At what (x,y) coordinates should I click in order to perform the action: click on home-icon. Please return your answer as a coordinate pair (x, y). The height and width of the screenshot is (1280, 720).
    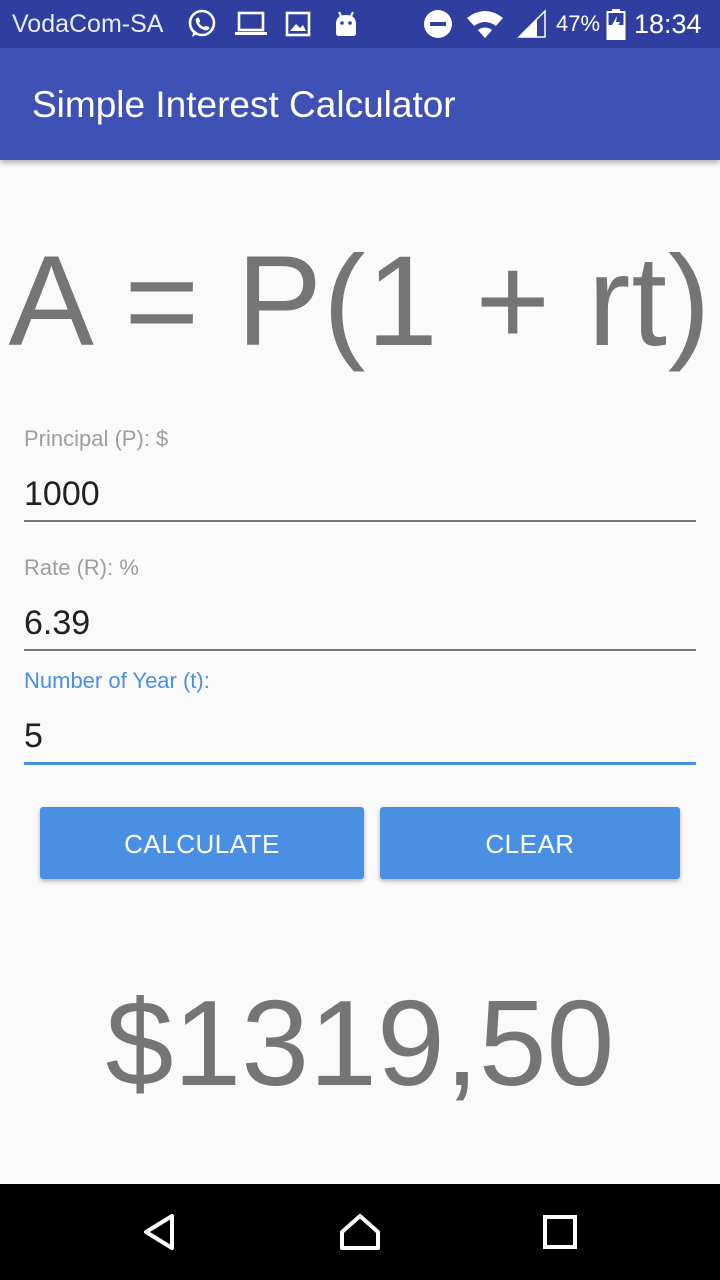
    Looking at the image, I should click on (360, 1232).